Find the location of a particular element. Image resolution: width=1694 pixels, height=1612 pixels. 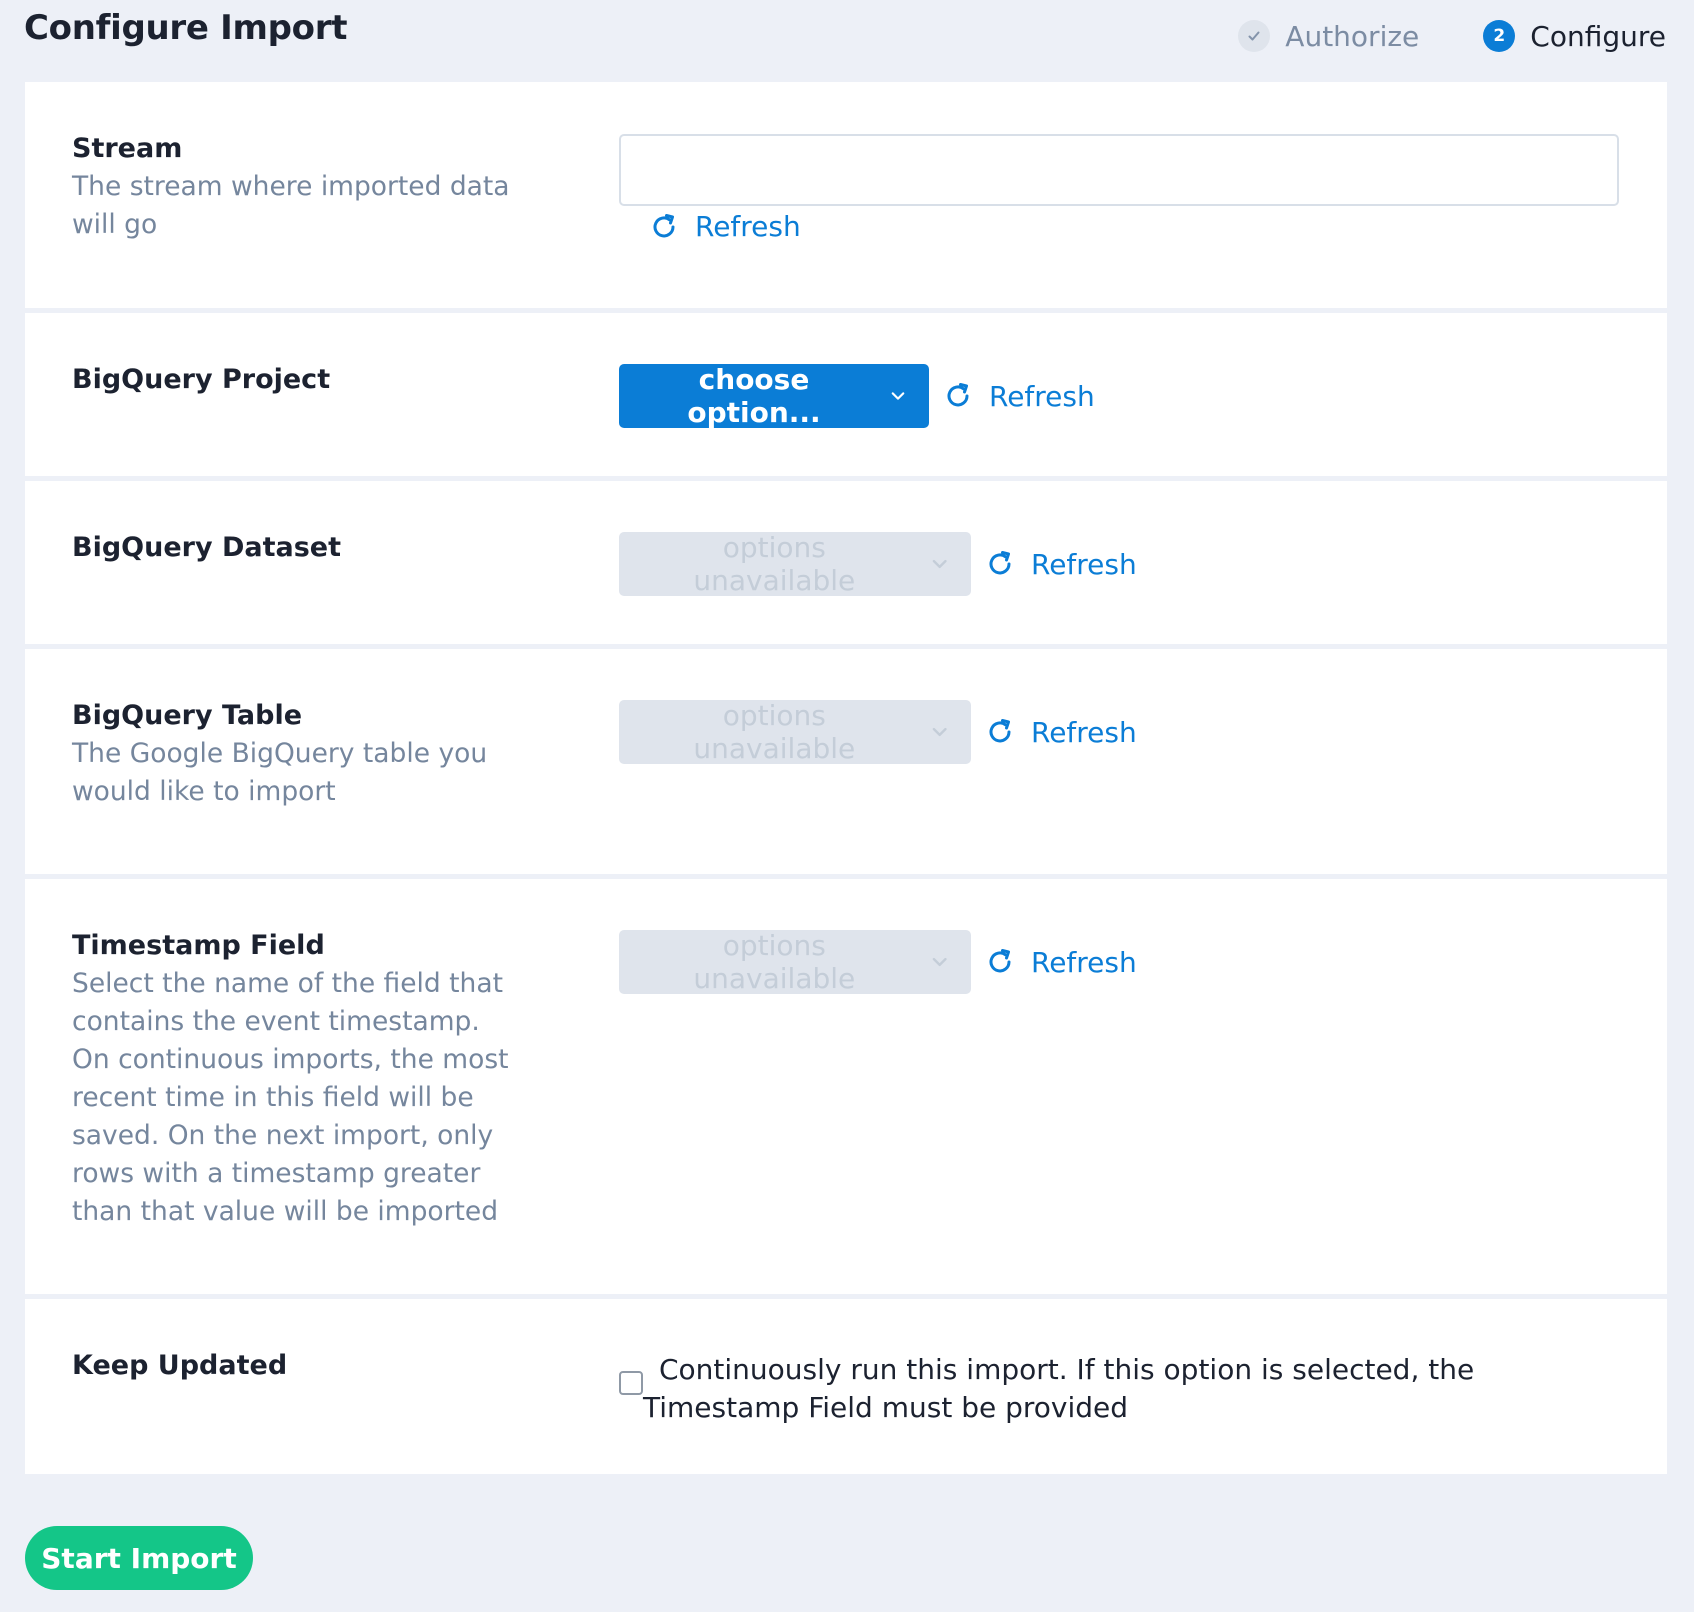

step-number-badge: 2 is located at coordinates (1499, 36).